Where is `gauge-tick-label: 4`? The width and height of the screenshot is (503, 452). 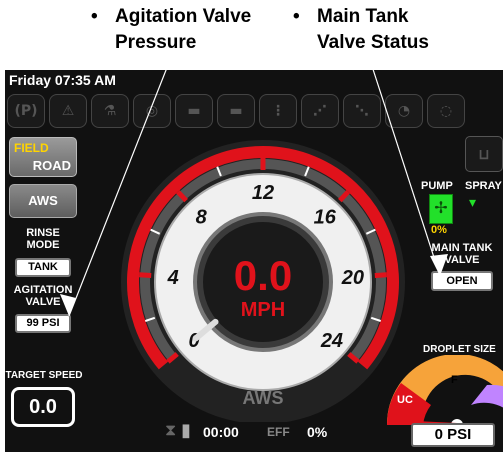
gauge-tick-label: 4 is located at coordinates (173, 278).